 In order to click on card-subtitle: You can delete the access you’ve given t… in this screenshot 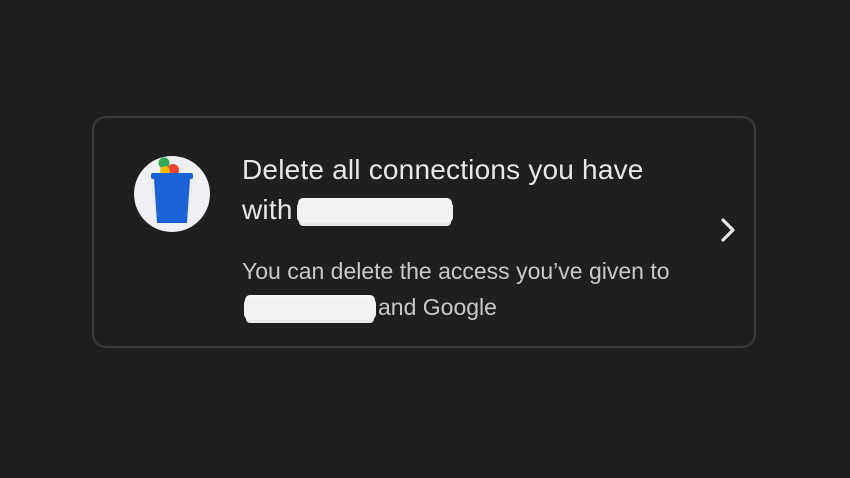, I will do `click(482, 289)`.